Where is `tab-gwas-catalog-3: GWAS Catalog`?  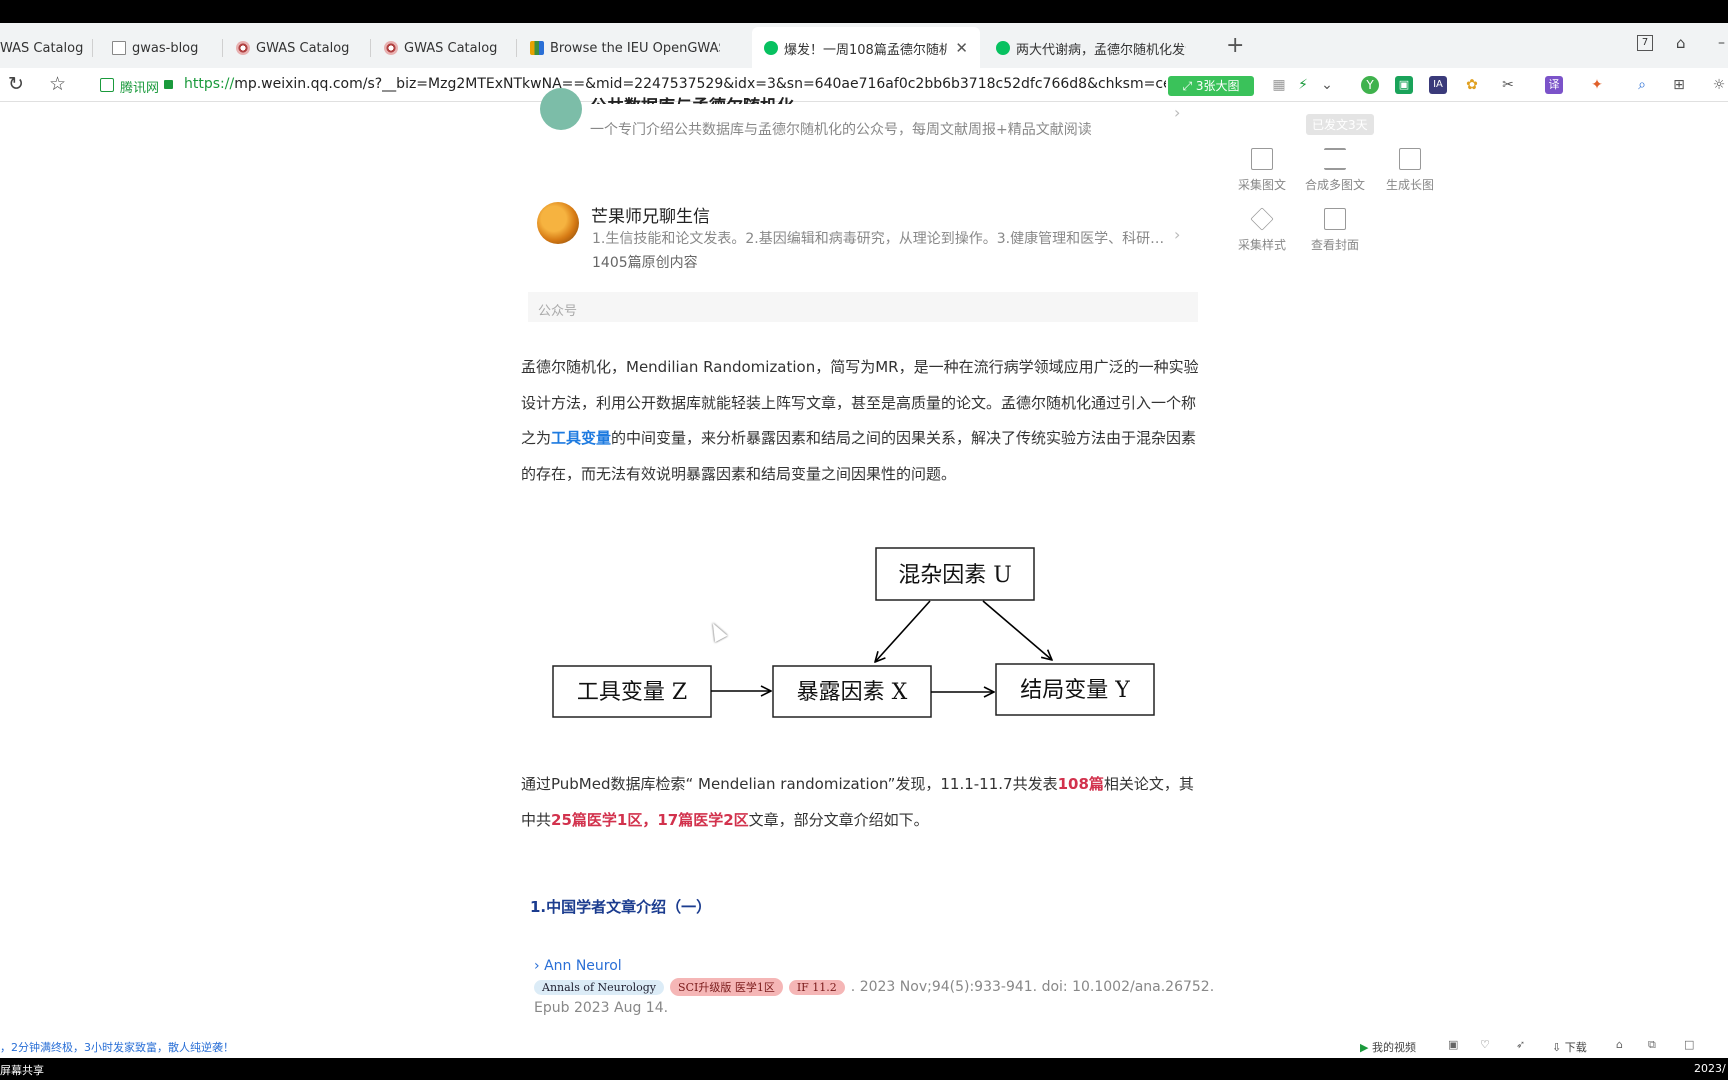 tab-gwas-catalog-3: GWAS Catalog is located at coordinates (440, 48).